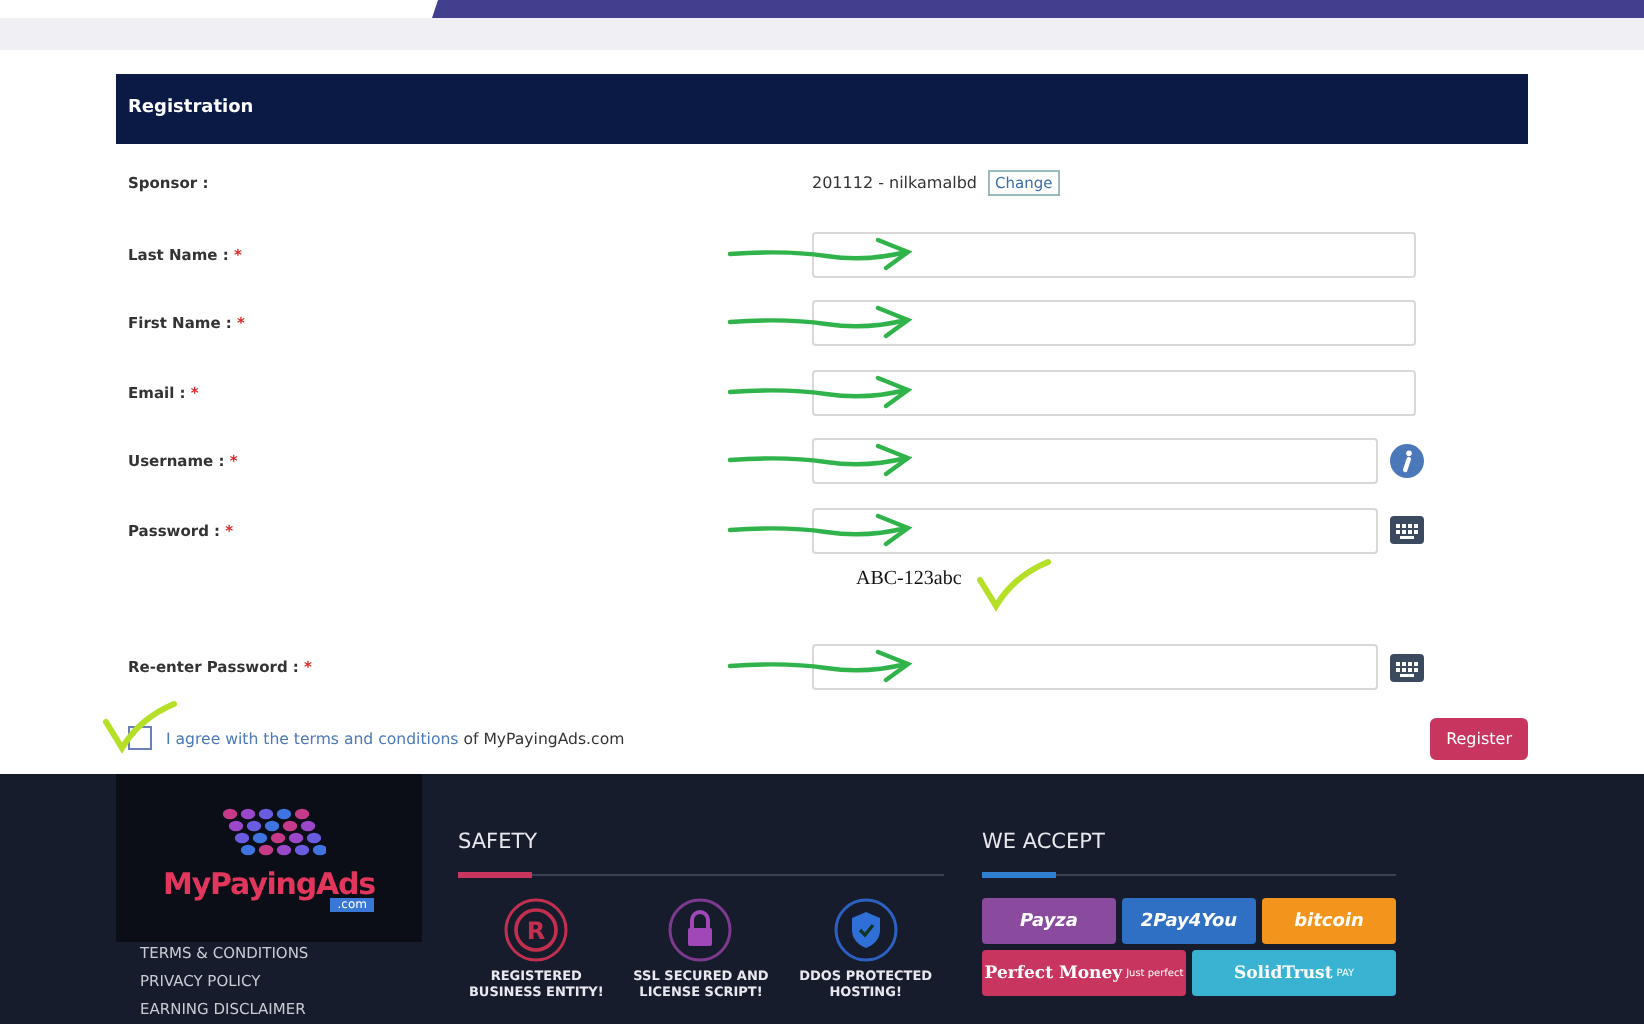  I want to click on shield-icon, so click(865, 930).